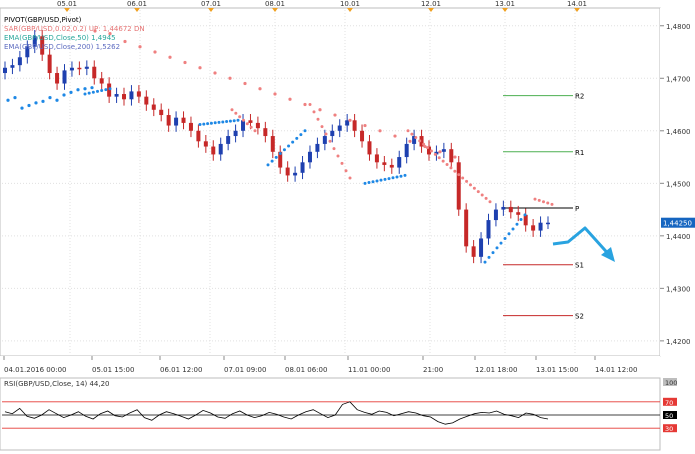  What do you see at coordinates (579, 153) in the screenshot?
I see `pivot-label-r1: R1` at bounding box center [579, 153].